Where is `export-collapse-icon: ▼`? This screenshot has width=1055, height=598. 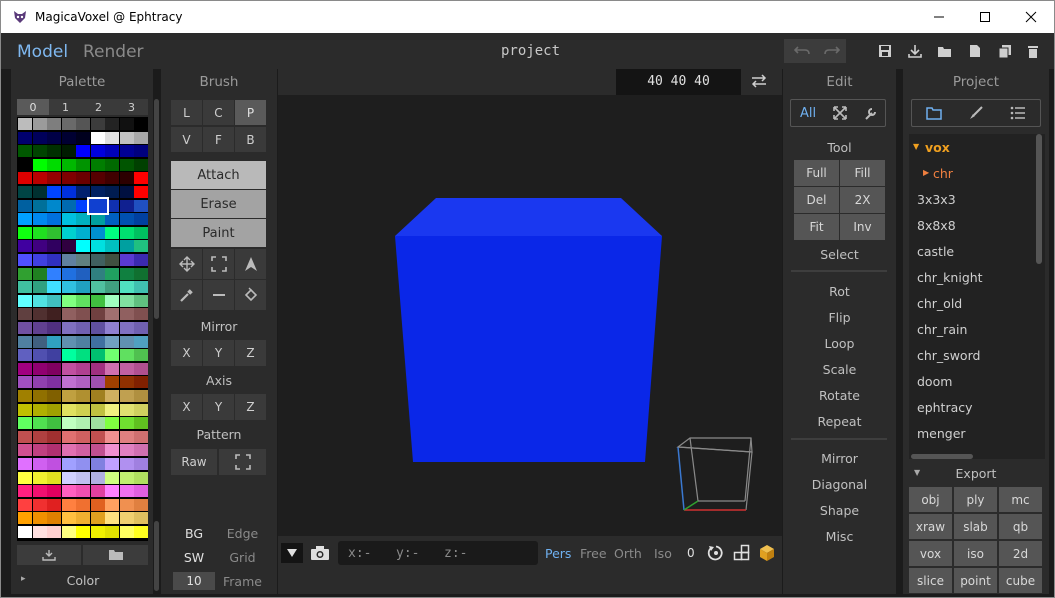
export-collapse-icon: ▼ is located at coordinates (917, 472).